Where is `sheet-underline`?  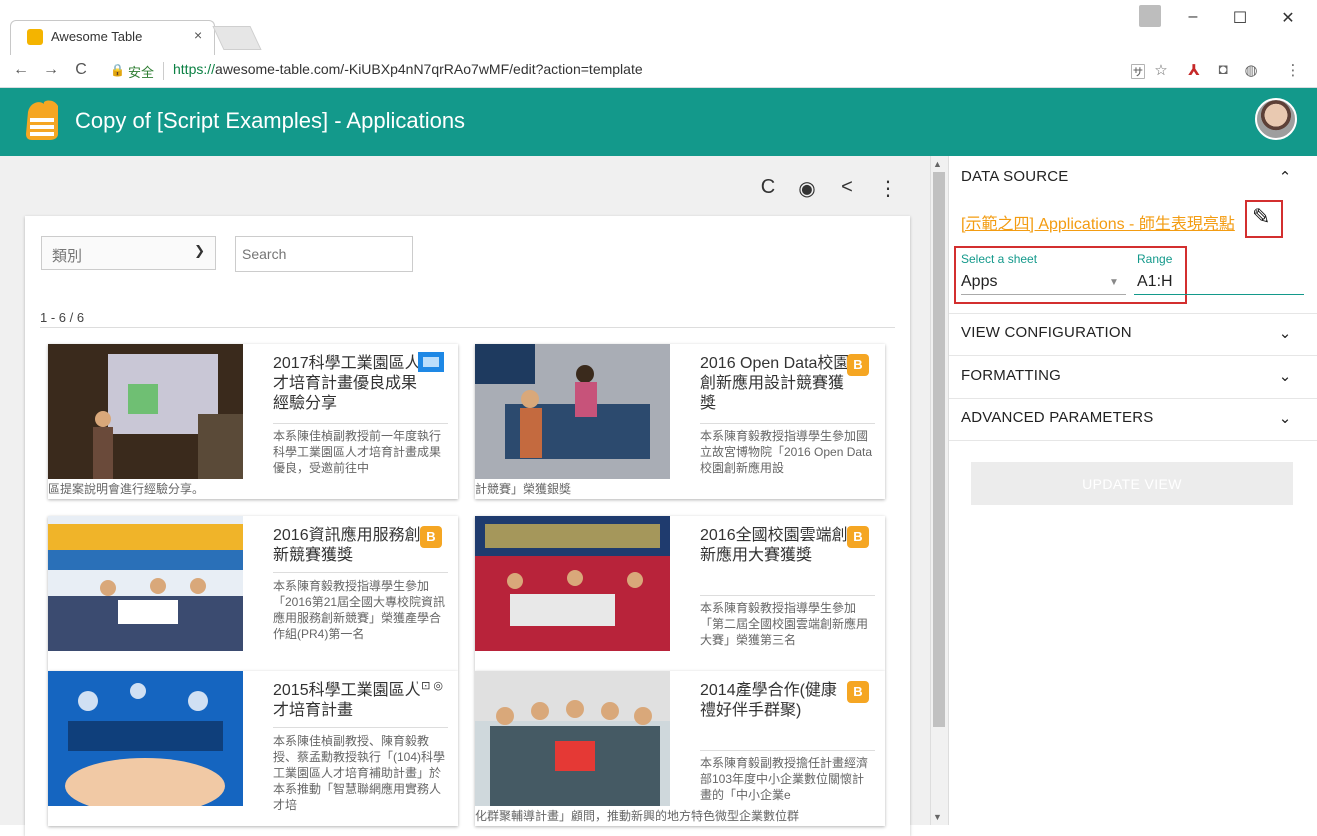 sheet-underline is located at coordinates (1043, 294).